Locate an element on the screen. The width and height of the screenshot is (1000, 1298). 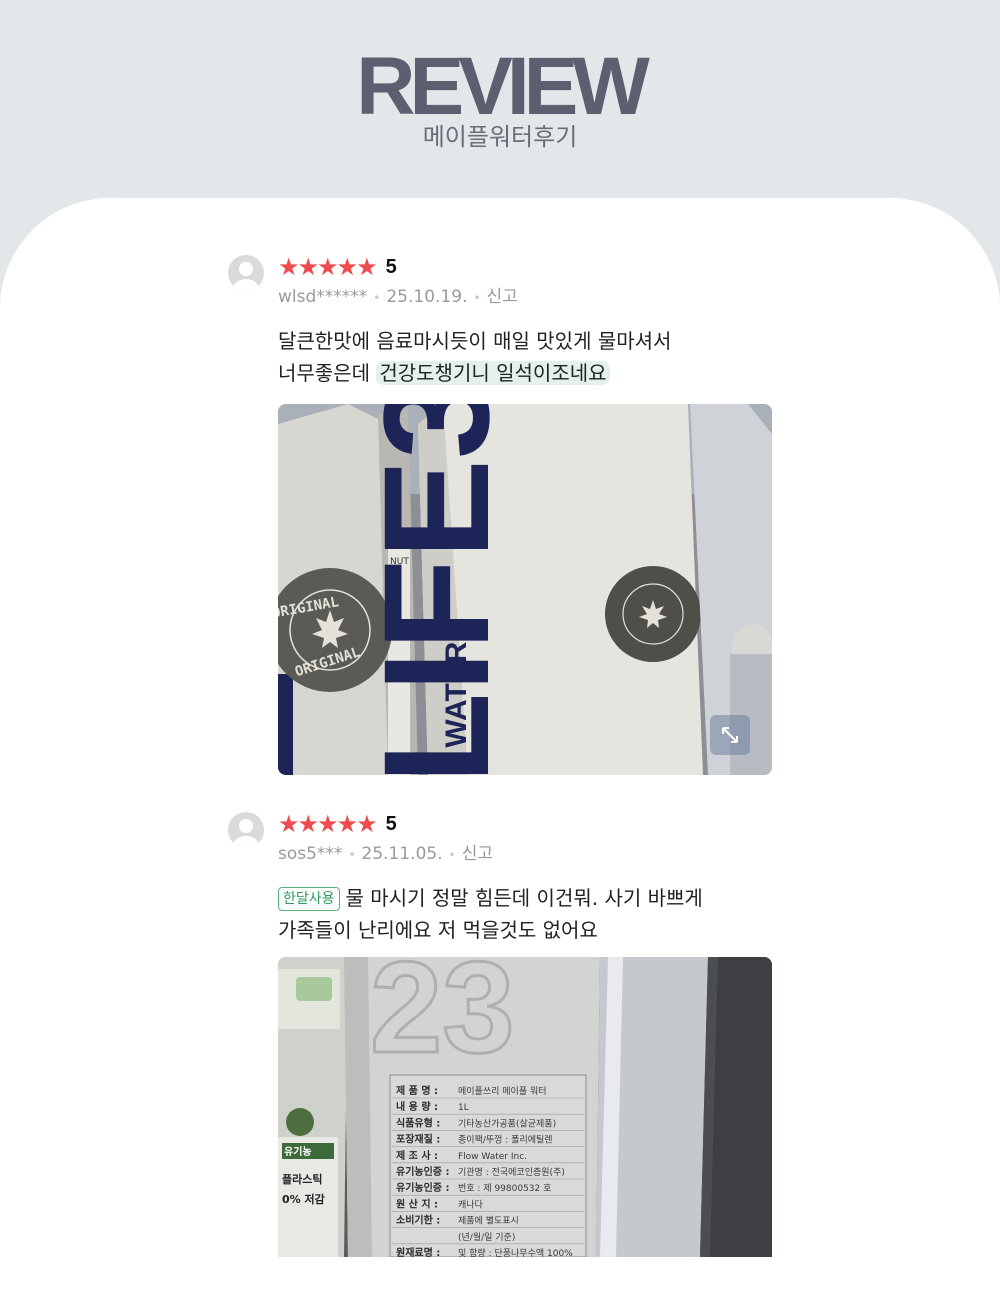
label-row-value: (년/월/일 기준) is located at coordinates (486, 1237).